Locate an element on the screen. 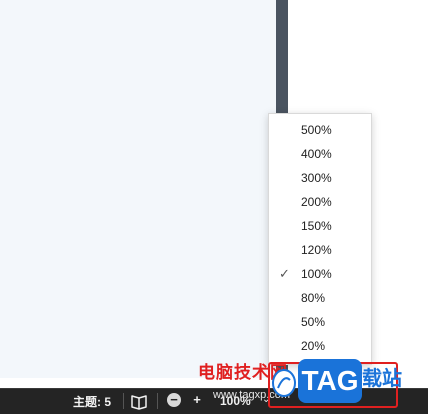 This screenshot has width=428, height=415. zoom-in-button: + is located at coordinates (197, 400).